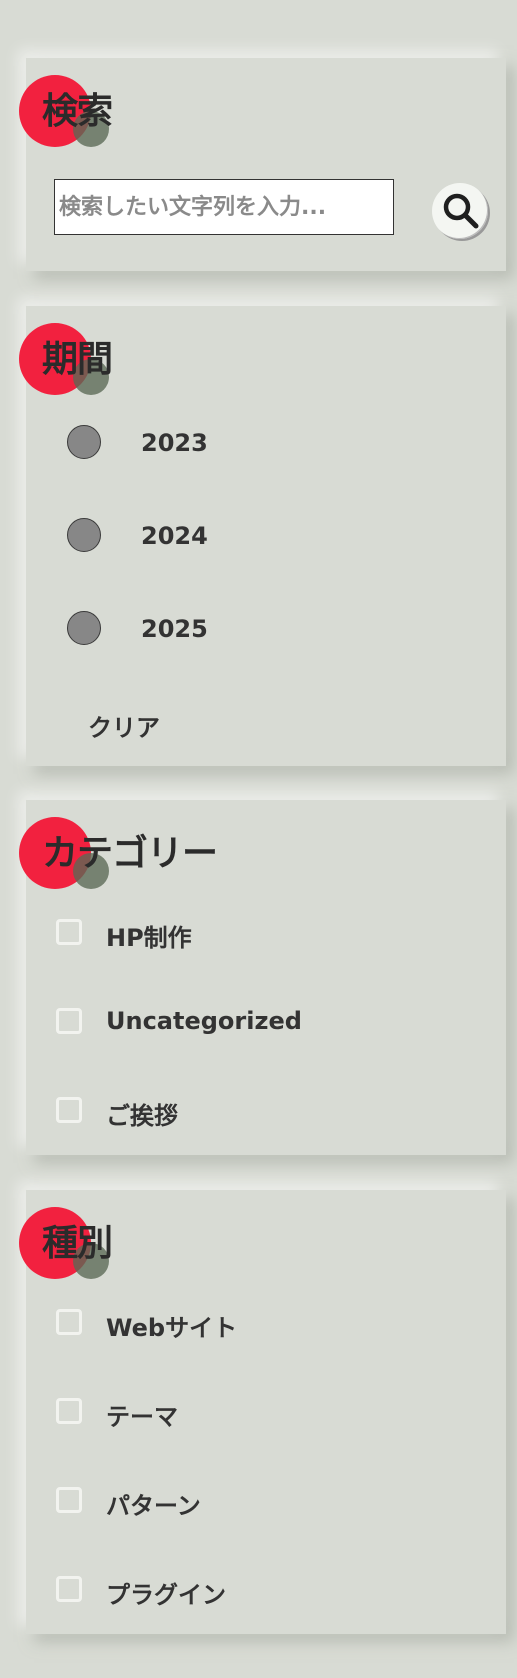 This screenshot has height=1678, width=517. What do you see at coordinates (174, 629) in the screenshot?
I see `period-option-label: 2025` at bounding box center [174, 629].